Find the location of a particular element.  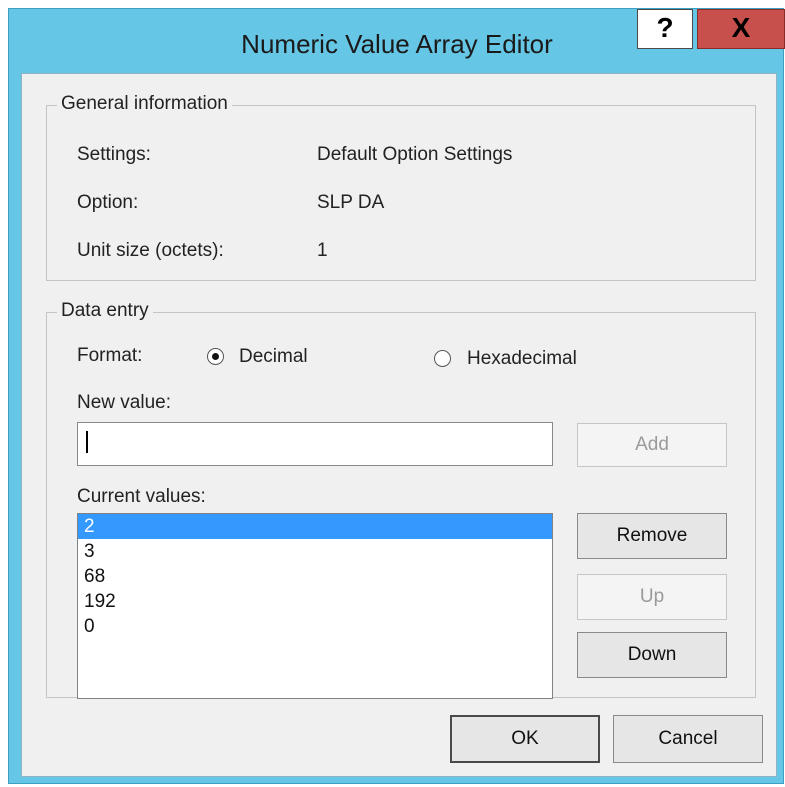

hexadecimal-radio is located at coordinates (442, 358).